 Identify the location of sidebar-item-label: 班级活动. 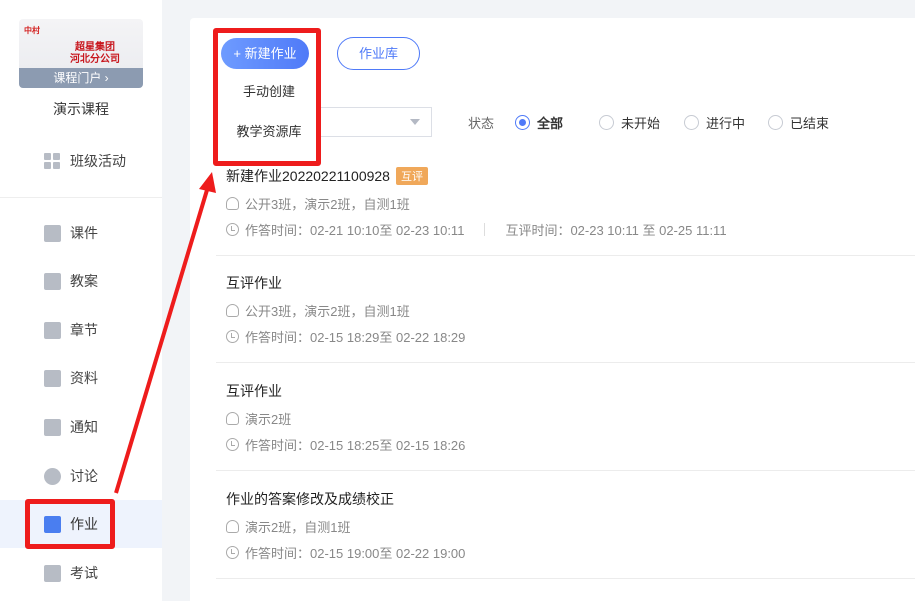
(98, 161).